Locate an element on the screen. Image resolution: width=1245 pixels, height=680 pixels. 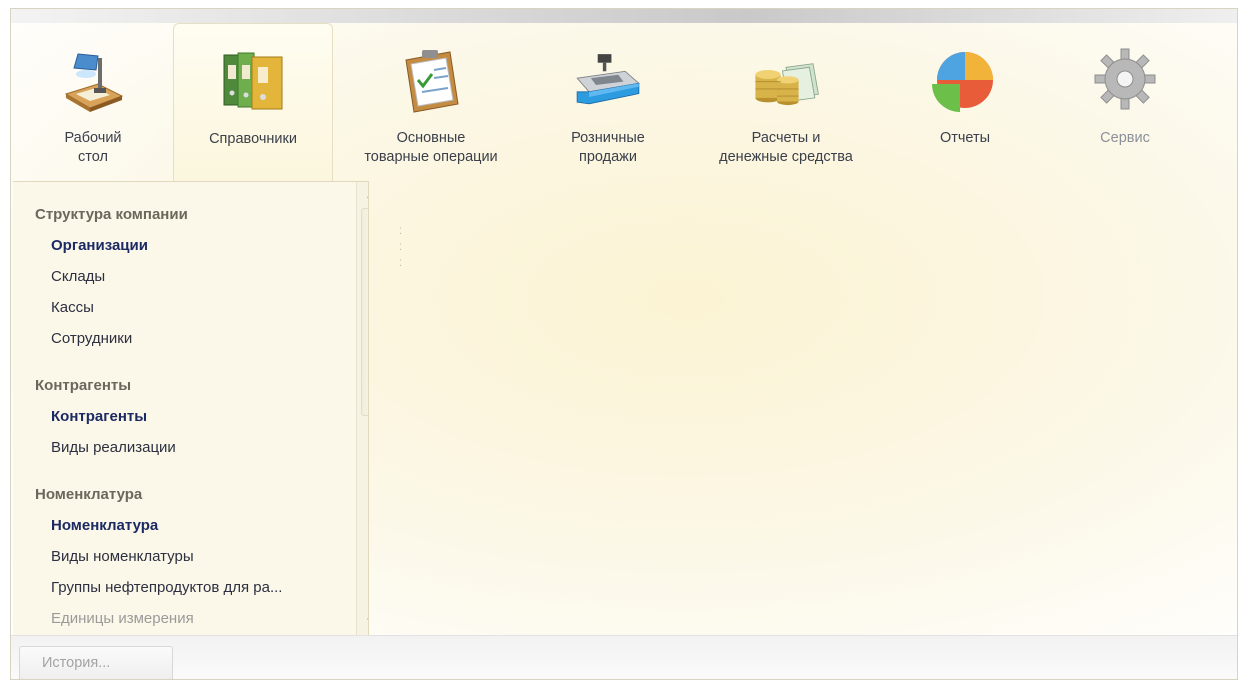
section-label: Розничные продажи is located at coordinates (608, 147).